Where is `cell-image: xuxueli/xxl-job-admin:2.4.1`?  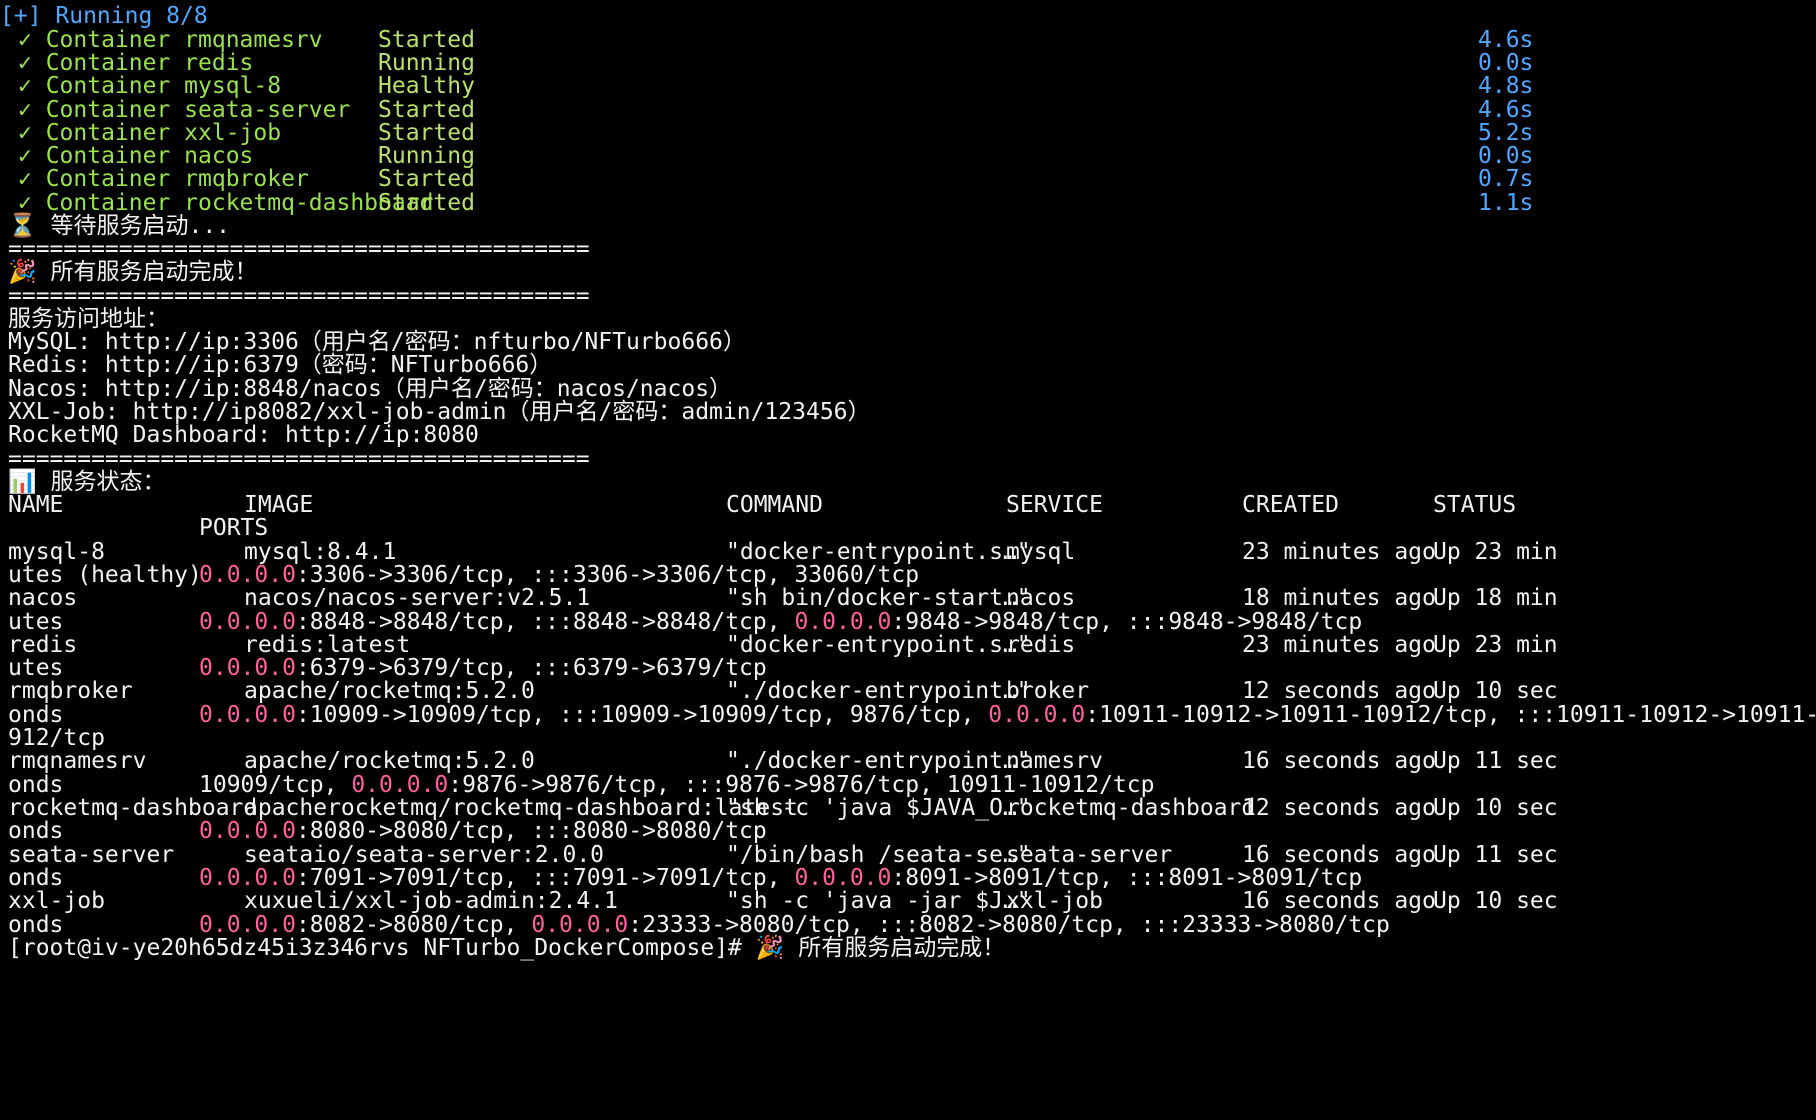 cell-image: xuxueli/xxl-job-admin:2.4.1 is located at coordinates (431, 901).